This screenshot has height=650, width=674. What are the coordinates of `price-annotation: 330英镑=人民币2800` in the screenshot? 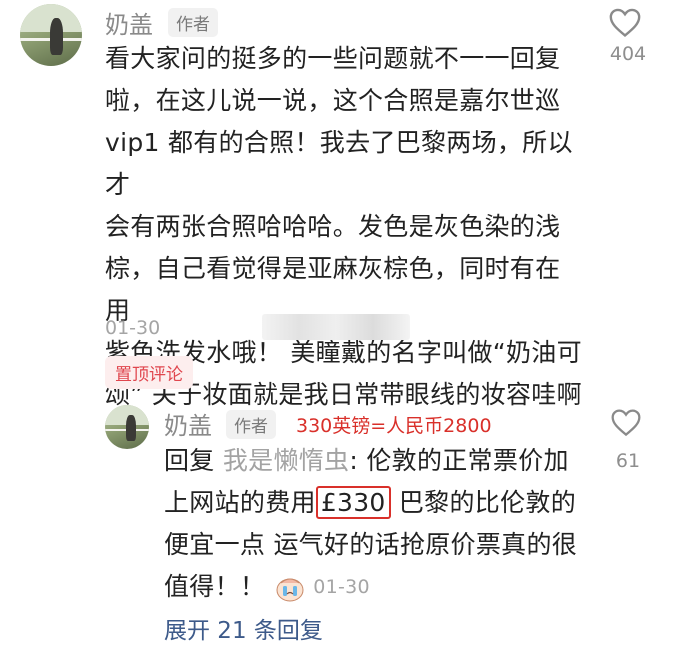 It's located at (394, 426).